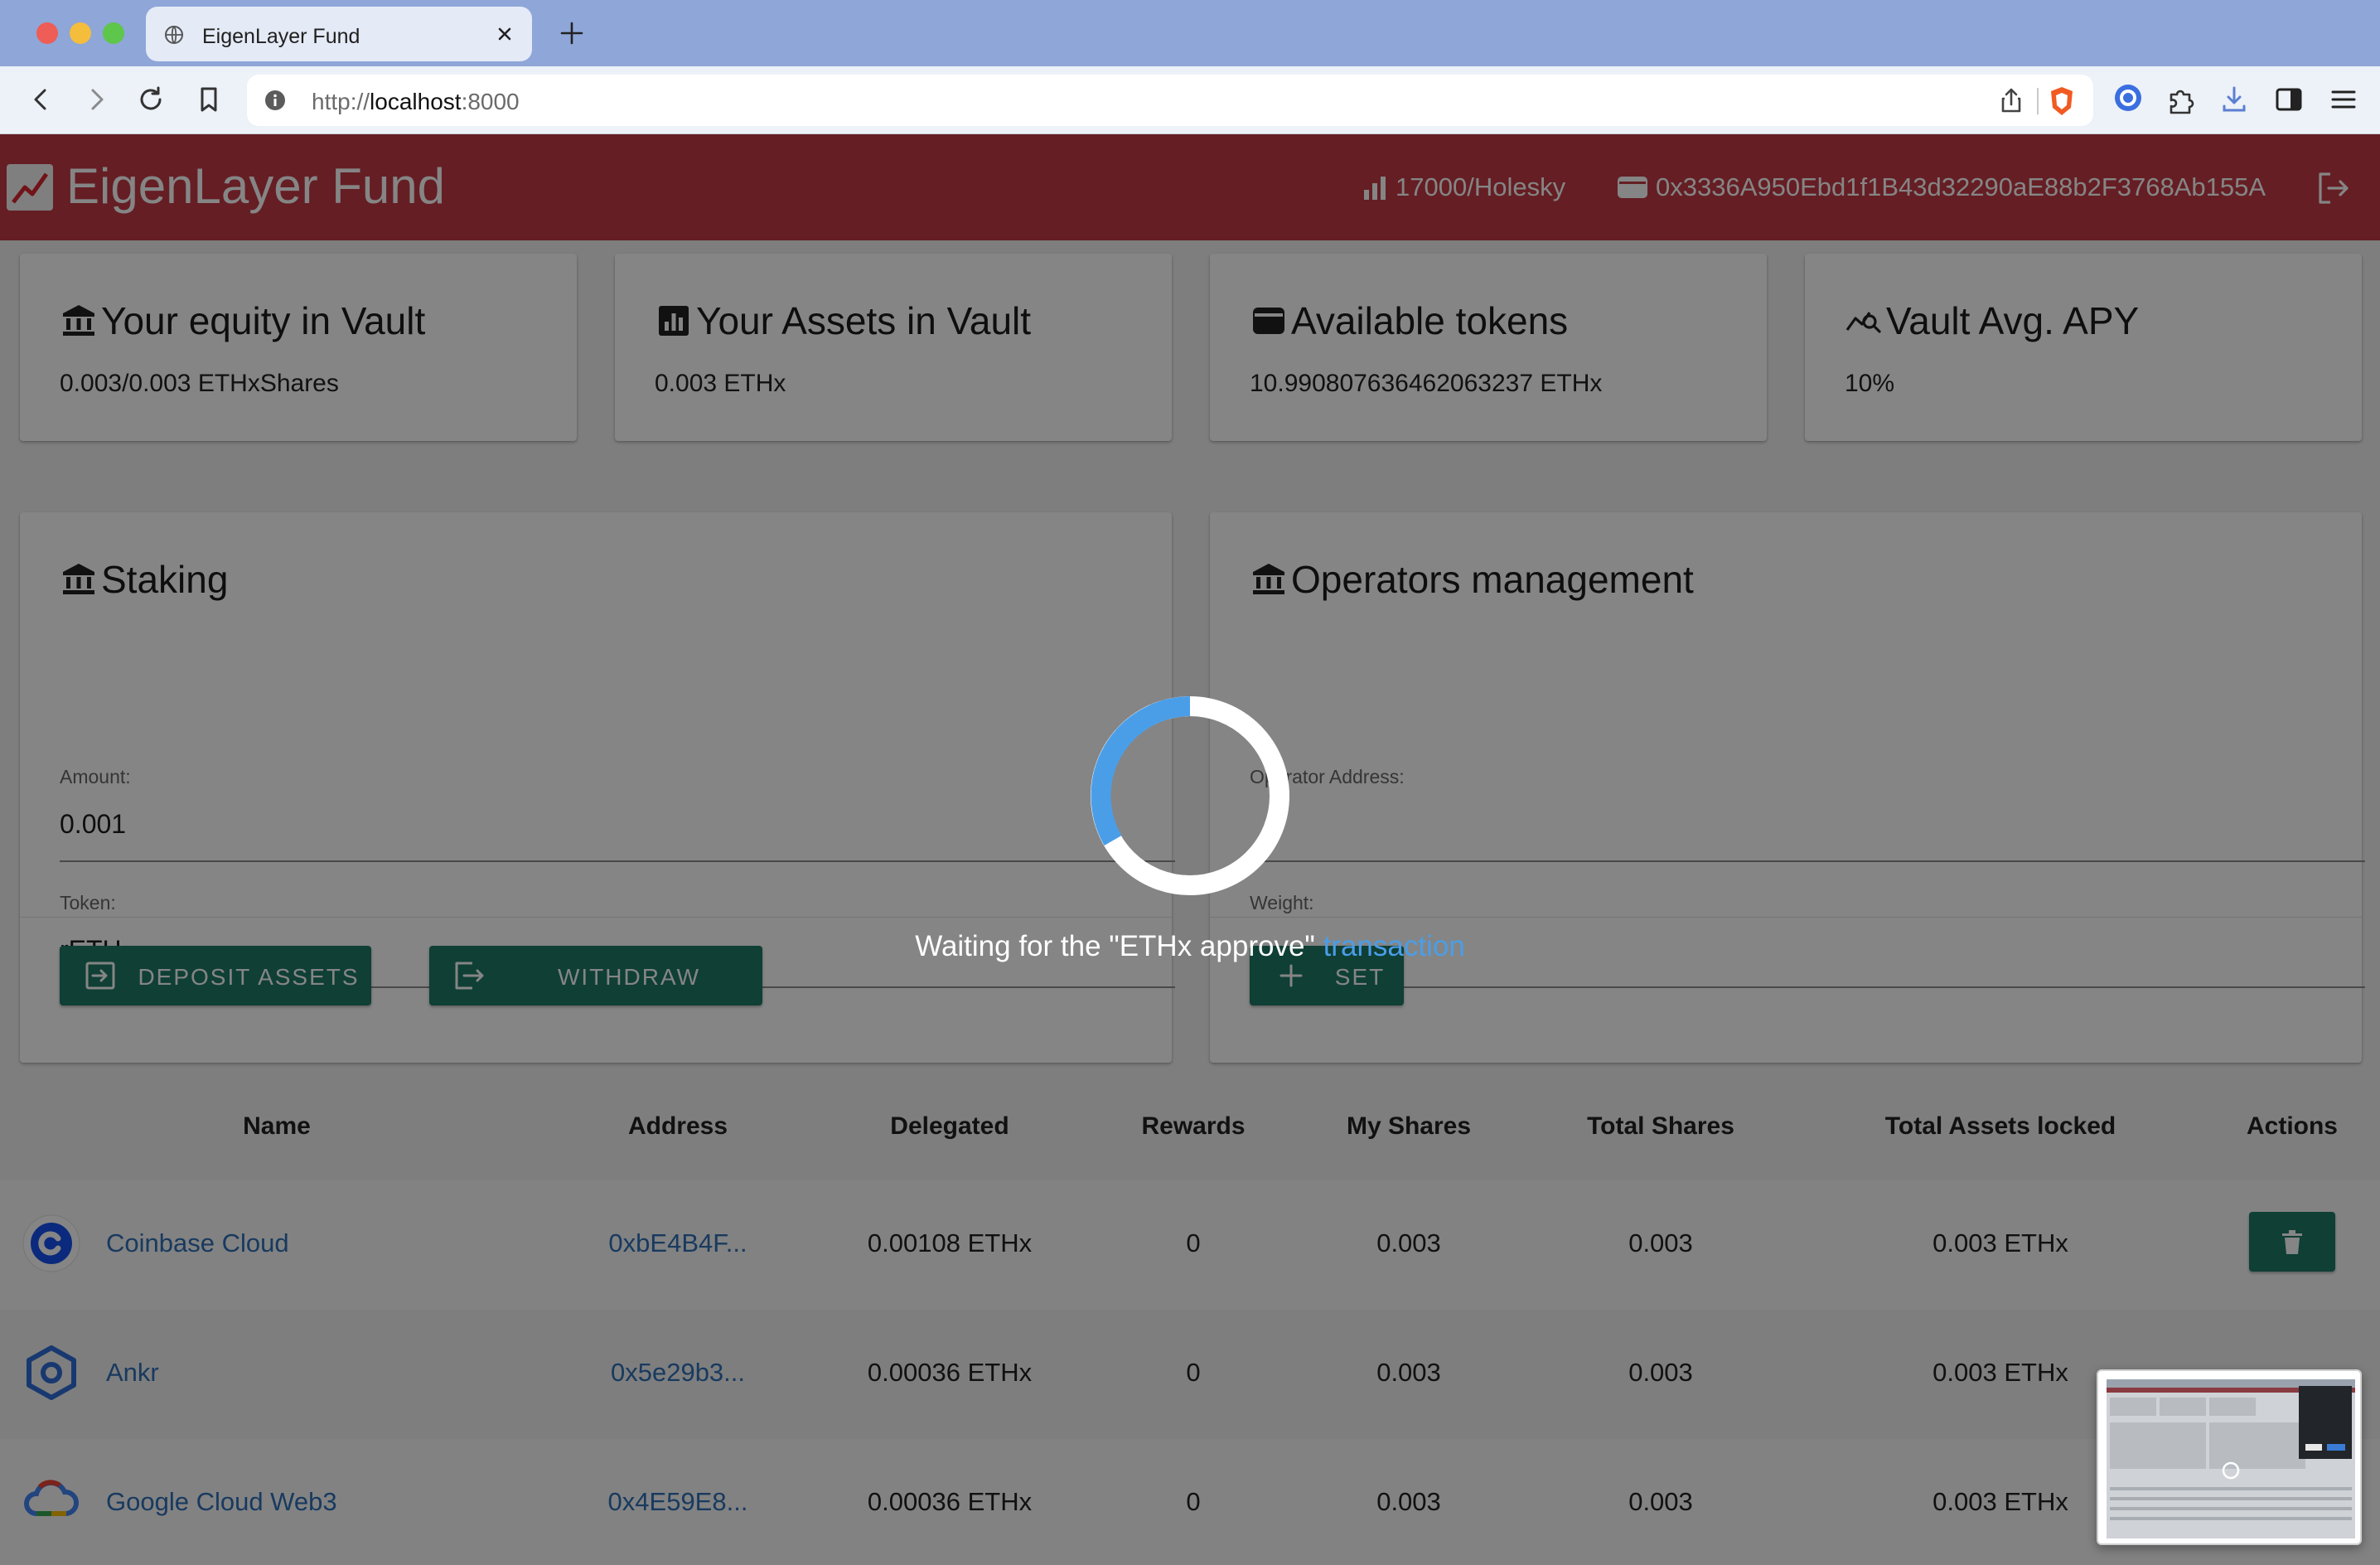 This screenshot has width=2380, height=1565. Describe the element at coordinates (208, 99) in the screenshot. I see `bookmark-icon` at that location.